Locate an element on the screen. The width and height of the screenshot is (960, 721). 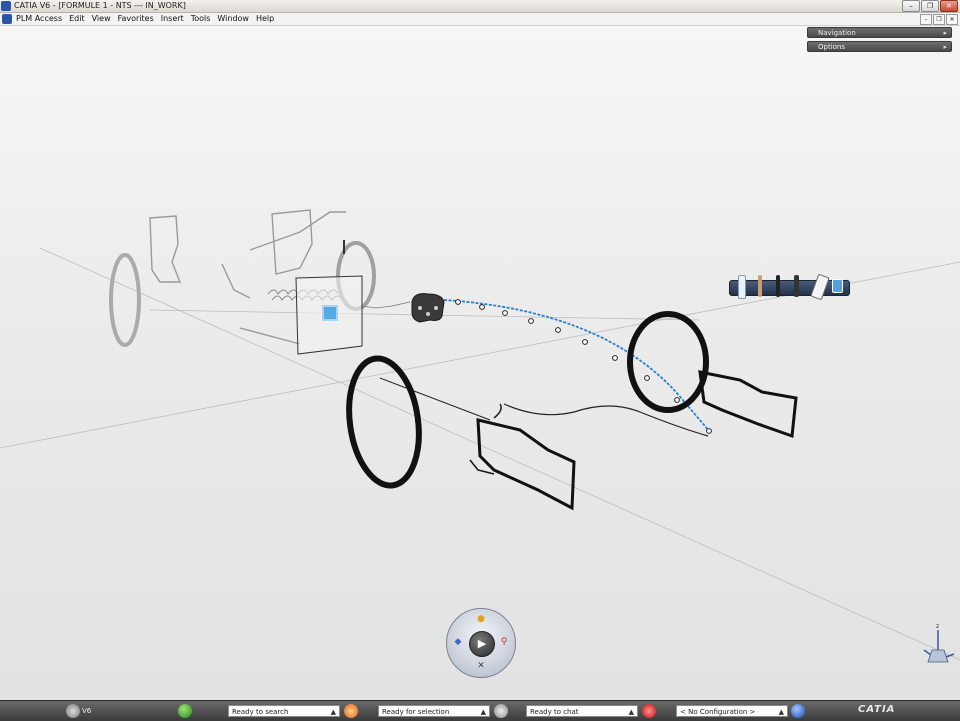
selection-marker-icon is located at coordinates (330, 313).